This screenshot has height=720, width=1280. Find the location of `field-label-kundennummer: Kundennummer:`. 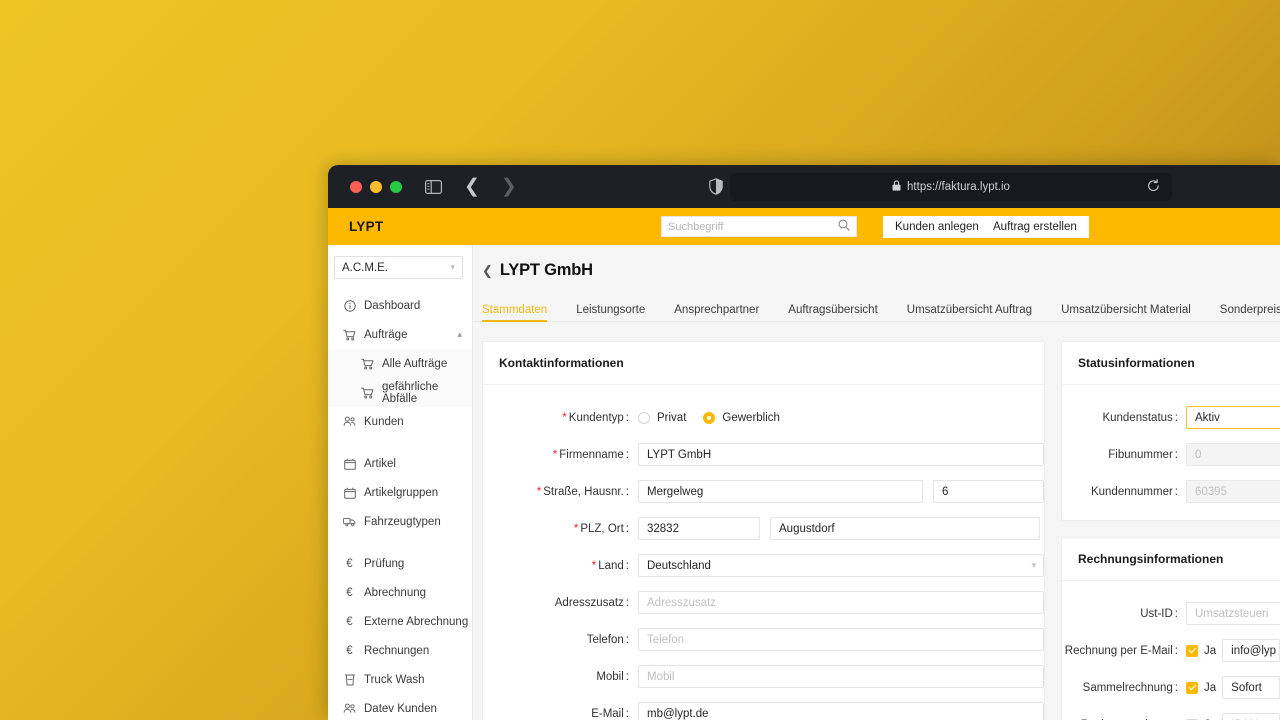

field-label-kundennummer: Kundennummer: is located at coordinates (1134, 491).